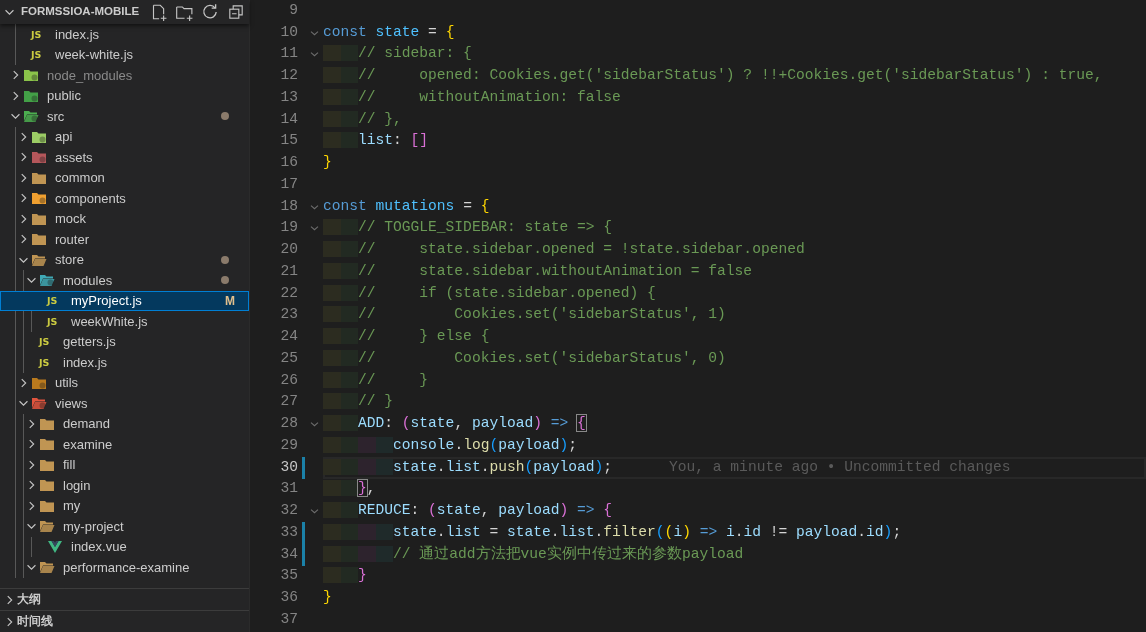  What do you see at coordinates (124, 546) in the screenshot?
I see `file-tree-item: index.vue` at bounding box center [124, 546].